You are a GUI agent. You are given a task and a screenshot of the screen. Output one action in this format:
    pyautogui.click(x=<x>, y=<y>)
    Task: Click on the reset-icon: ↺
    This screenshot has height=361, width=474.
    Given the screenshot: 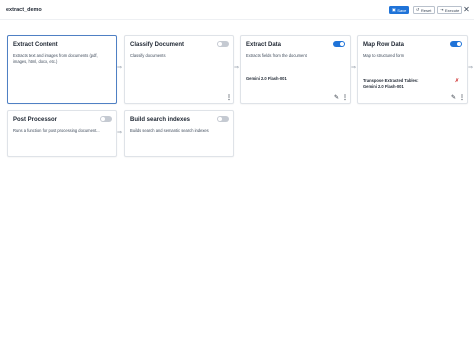 What is the action you would take?
    pyautogui.click(x=418, y=9)
    